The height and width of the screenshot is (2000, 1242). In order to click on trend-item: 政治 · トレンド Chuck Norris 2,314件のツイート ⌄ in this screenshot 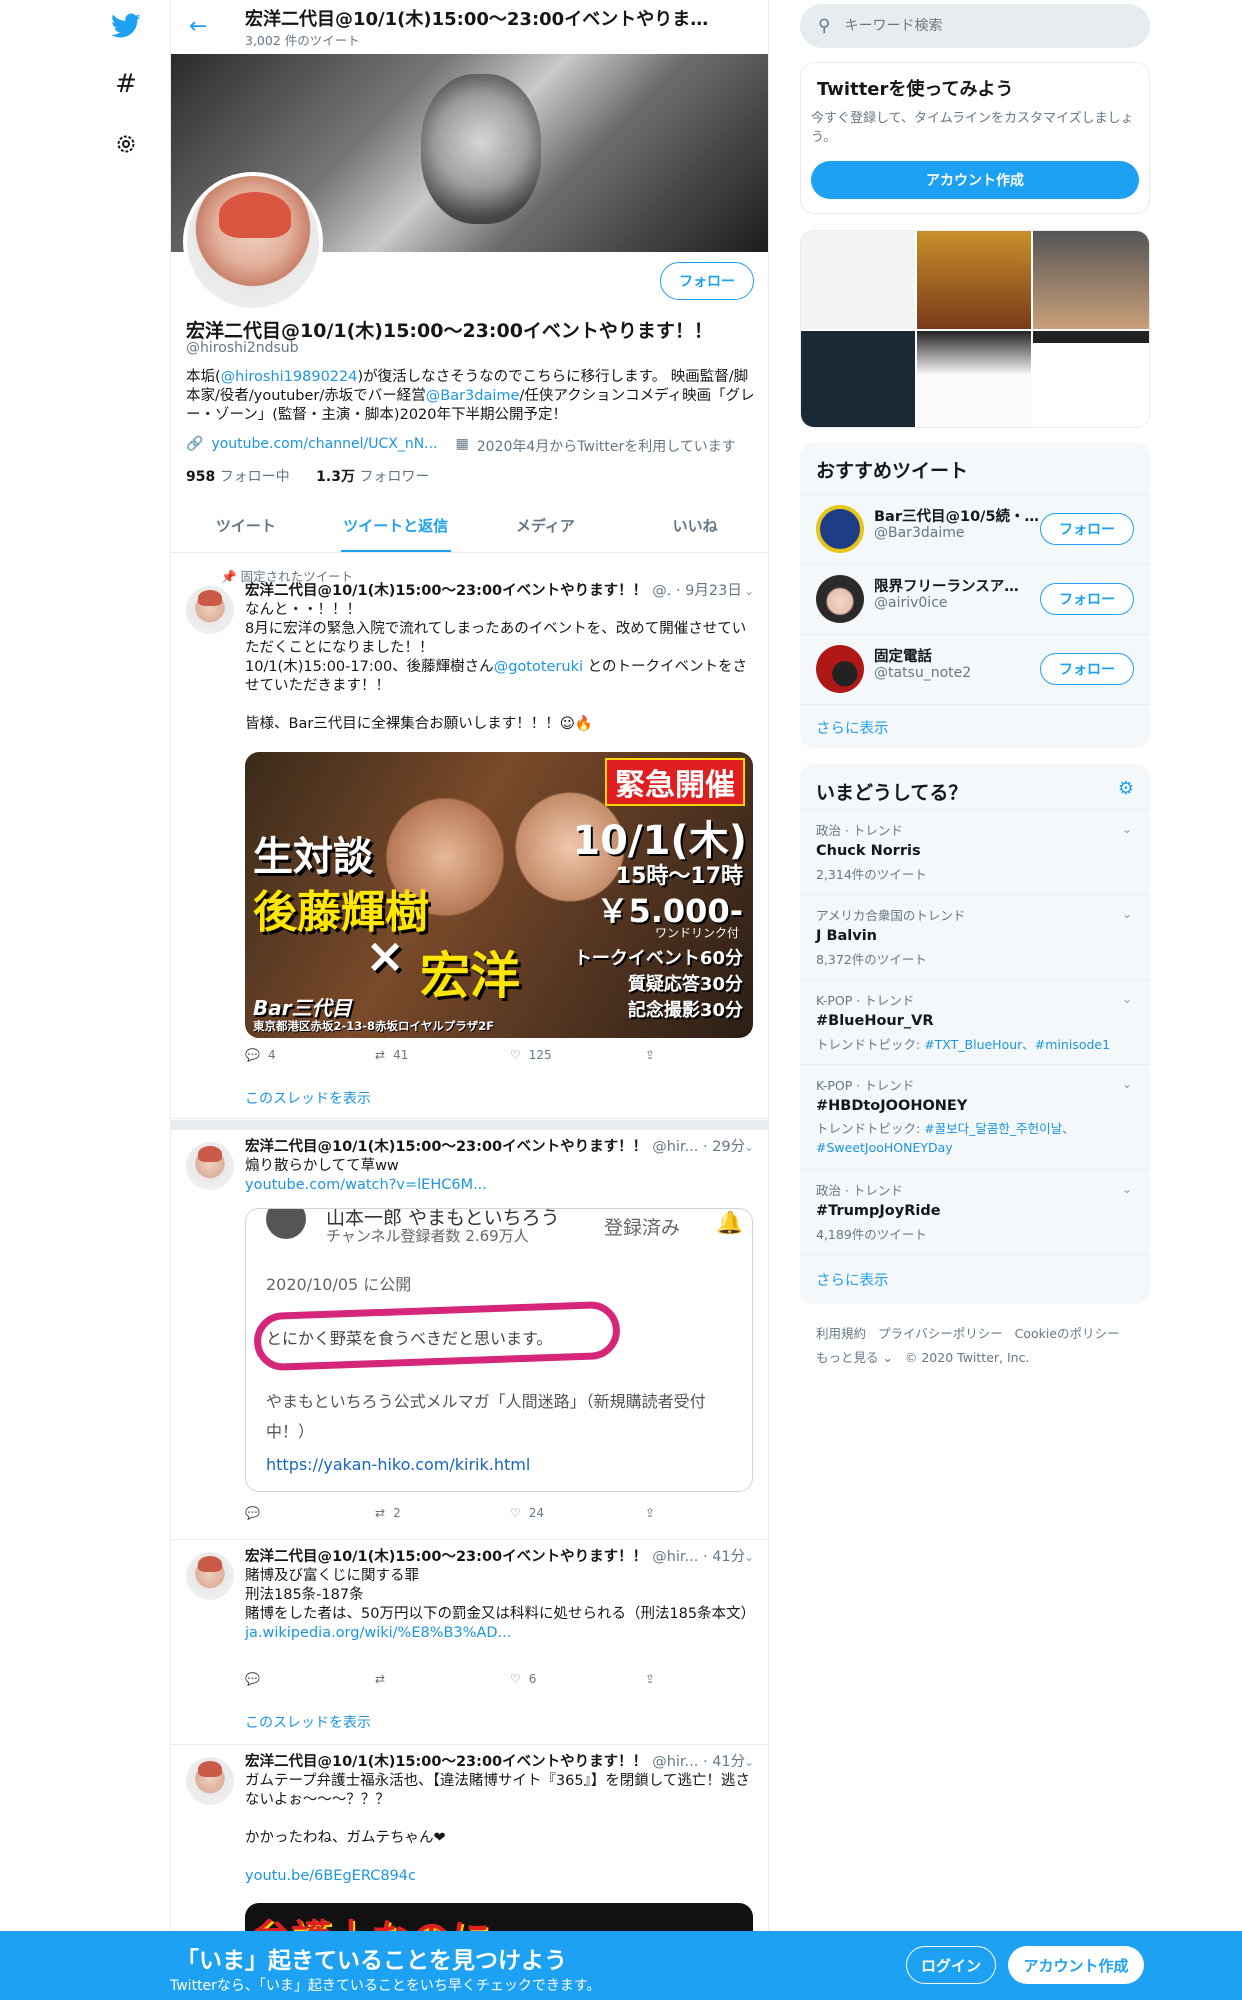, I will do `click(975, 851)`.